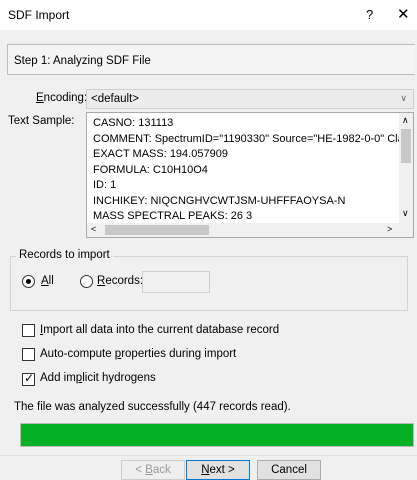  Describe the element at coordinates (47, 281) in the screenshot. I see `radio-all-label: All` at that location.